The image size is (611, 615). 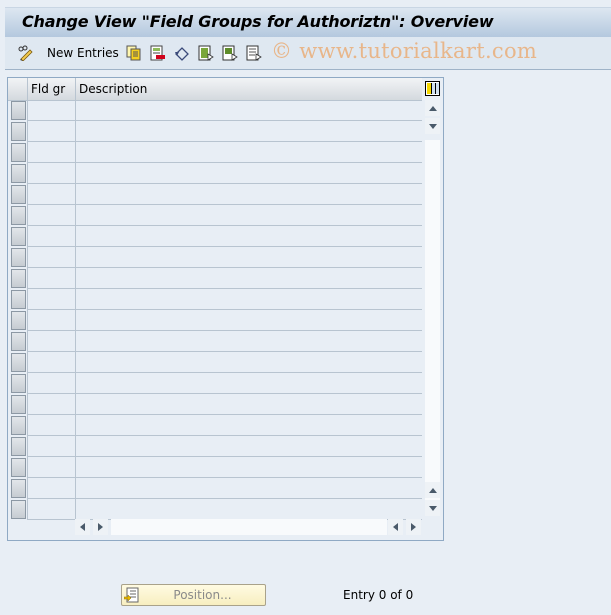 I want to click on table-header: Fld gr Description, so click(x=215, y=89).